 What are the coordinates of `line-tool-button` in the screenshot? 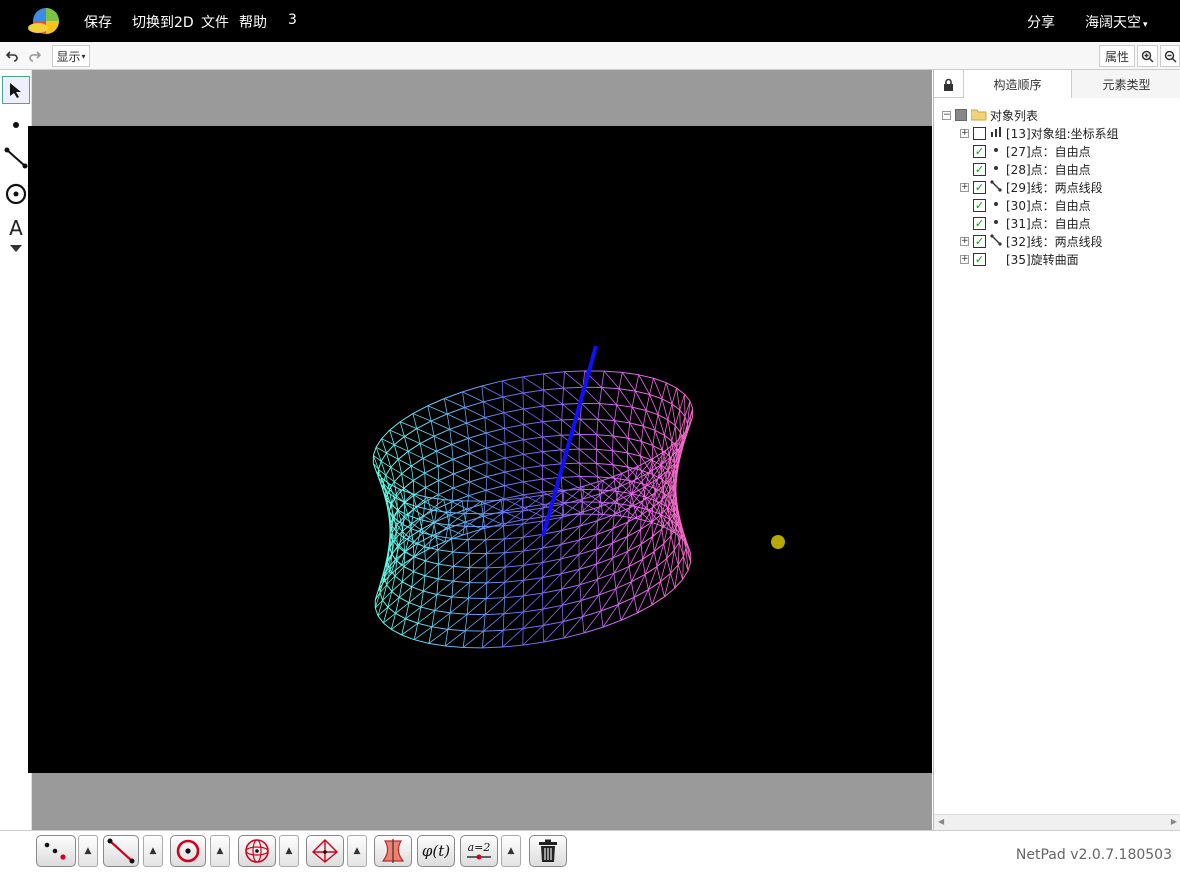 It's located at (121, 851).